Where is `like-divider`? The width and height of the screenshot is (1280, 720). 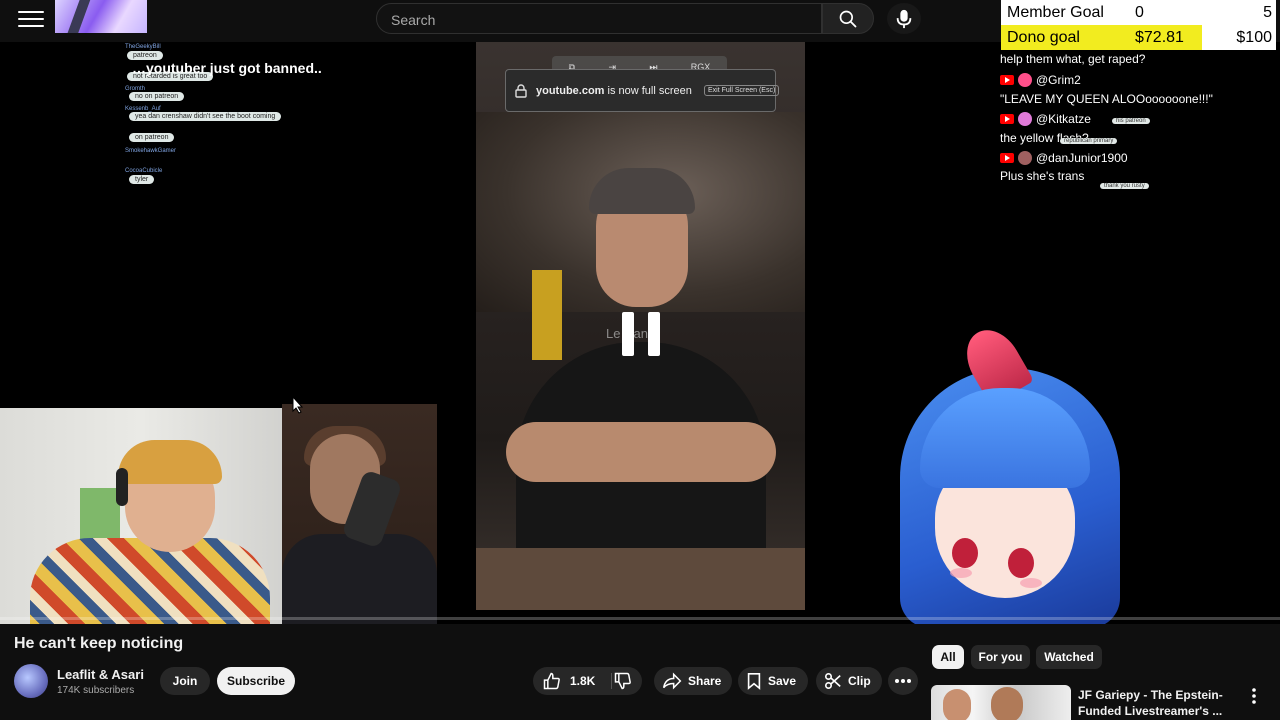 like-divider is located at coordinates (611, 681).